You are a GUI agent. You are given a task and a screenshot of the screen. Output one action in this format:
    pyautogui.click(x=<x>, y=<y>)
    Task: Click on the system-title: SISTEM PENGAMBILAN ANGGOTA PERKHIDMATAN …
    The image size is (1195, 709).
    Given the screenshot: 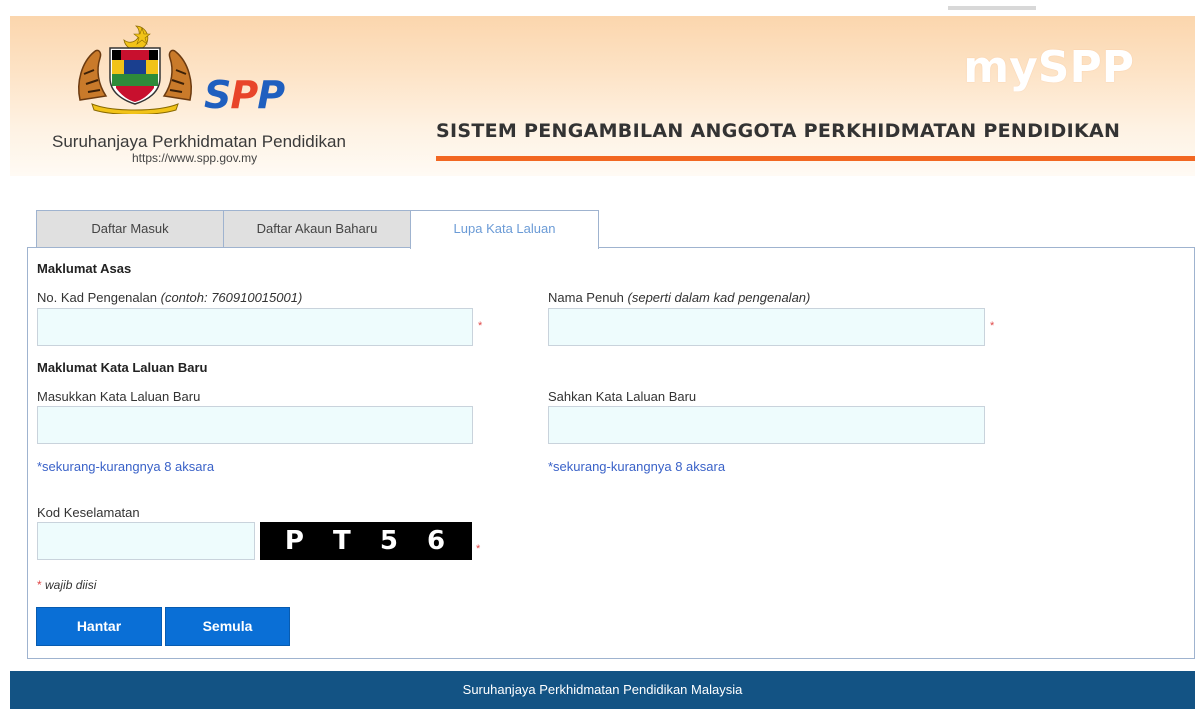 What is the action you would take?
    pyautogui.click(x=778, y=131)
    